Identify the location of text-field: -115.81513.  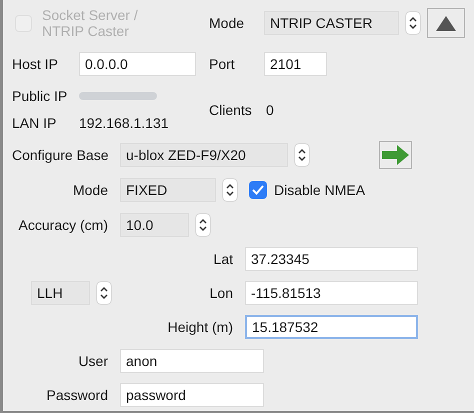
(331, 293).